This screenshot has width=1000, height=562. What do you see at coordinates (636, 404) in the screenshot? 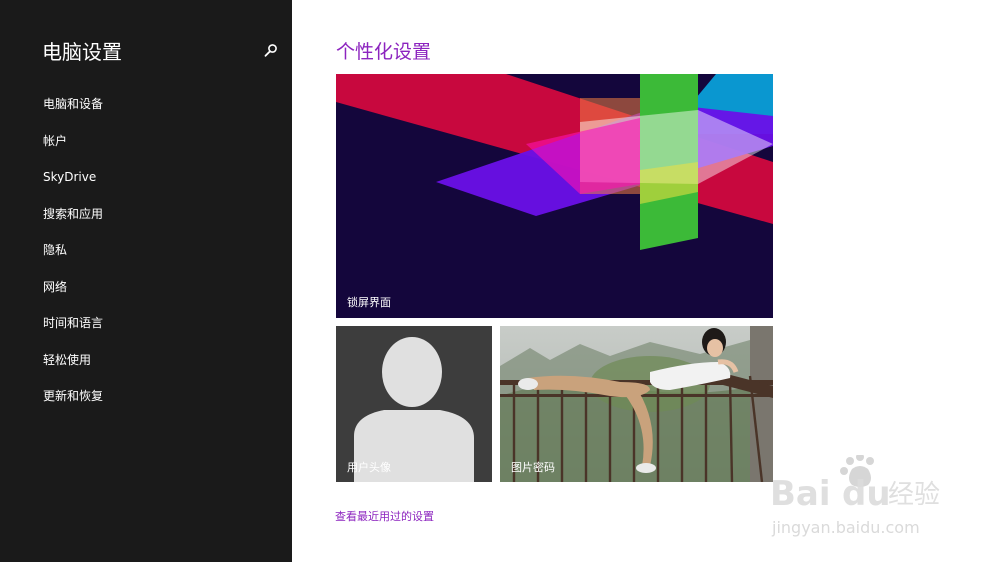
I see `picture-password-tile: 图片密码` at bounding box center [636, 404].